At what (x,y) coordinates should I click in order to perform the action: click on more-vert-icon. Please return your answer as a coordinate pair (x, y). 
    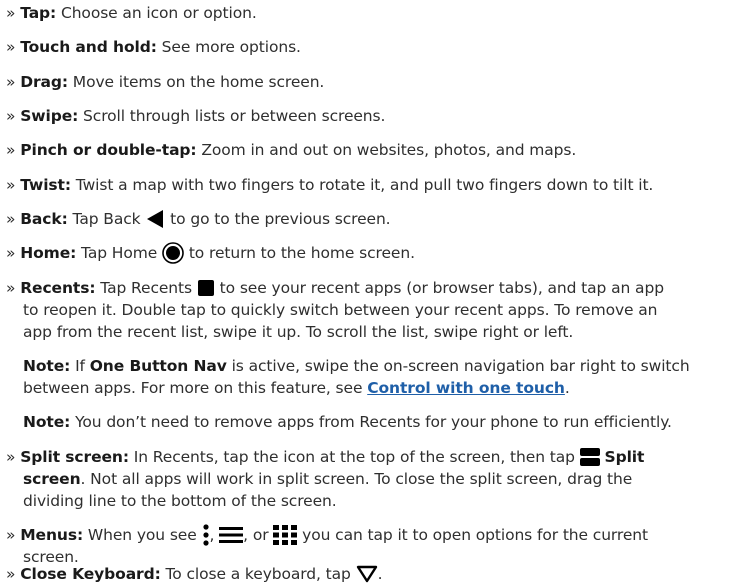
    Looking at the image, I should click on (205, 534).